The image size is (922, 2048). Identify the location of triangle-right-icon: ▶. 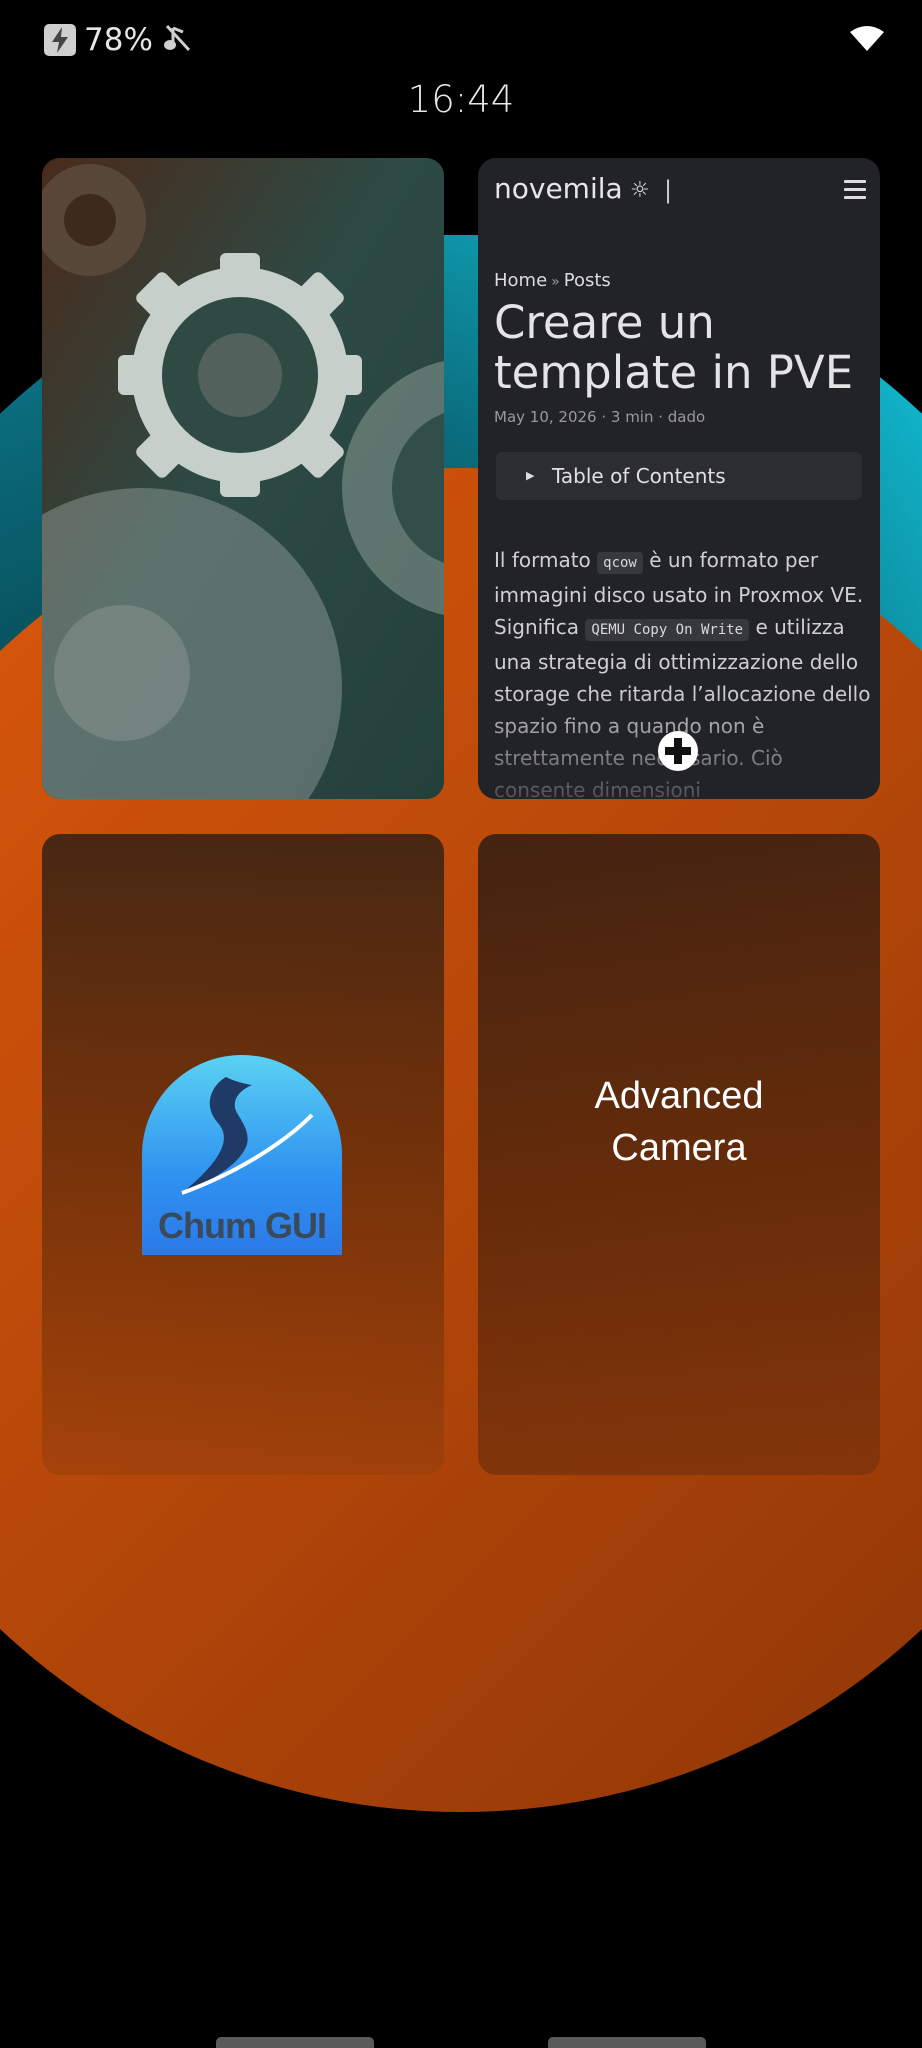
(530, 475).